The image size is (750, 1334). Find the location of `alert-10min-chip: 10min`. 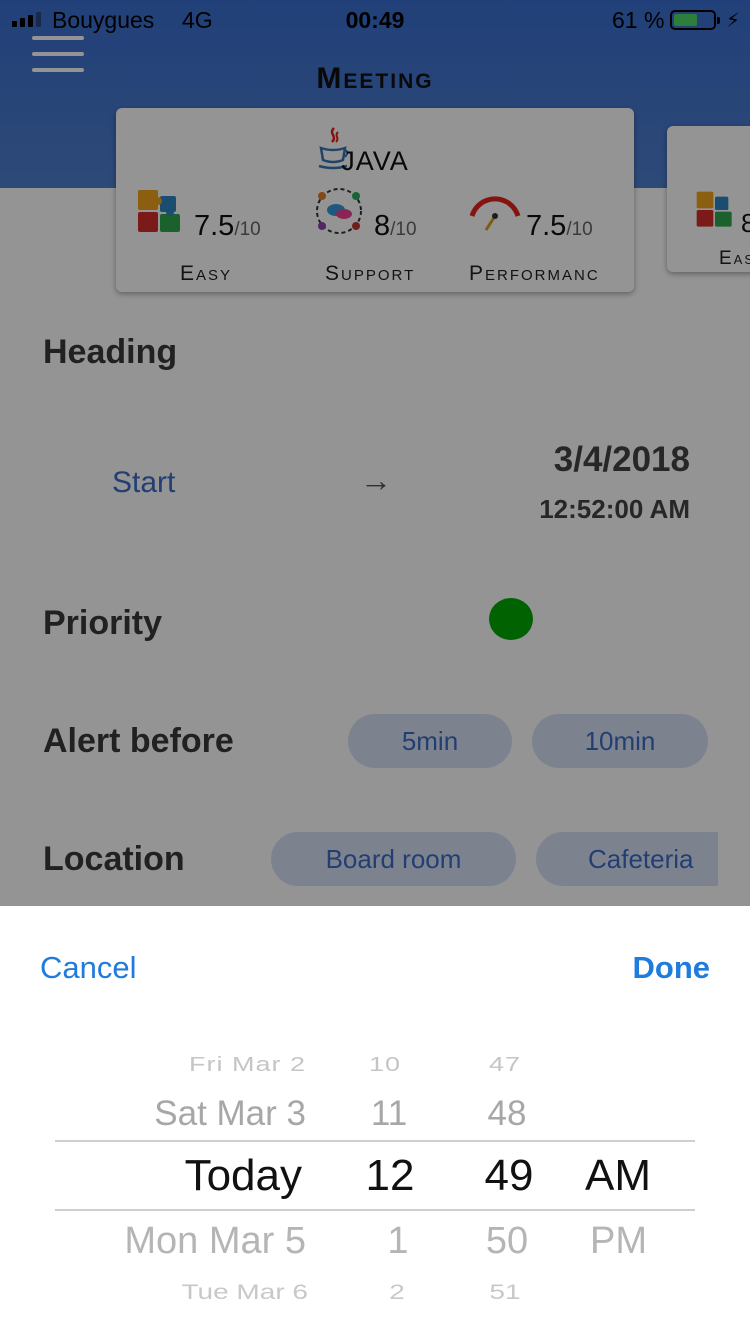

alert-10min-chip: 10min is located at coordinates (620, 741).